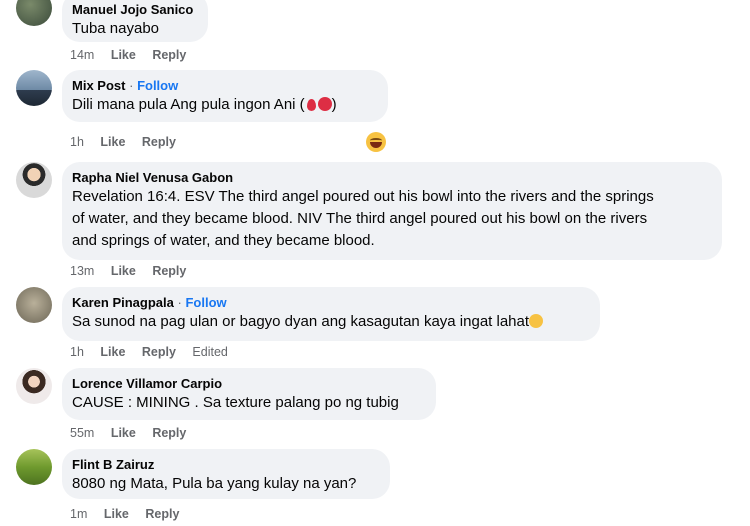  Describe the element at coordinates (334, 104) in the screenshot. I see `comment-text-end: )` at that location.